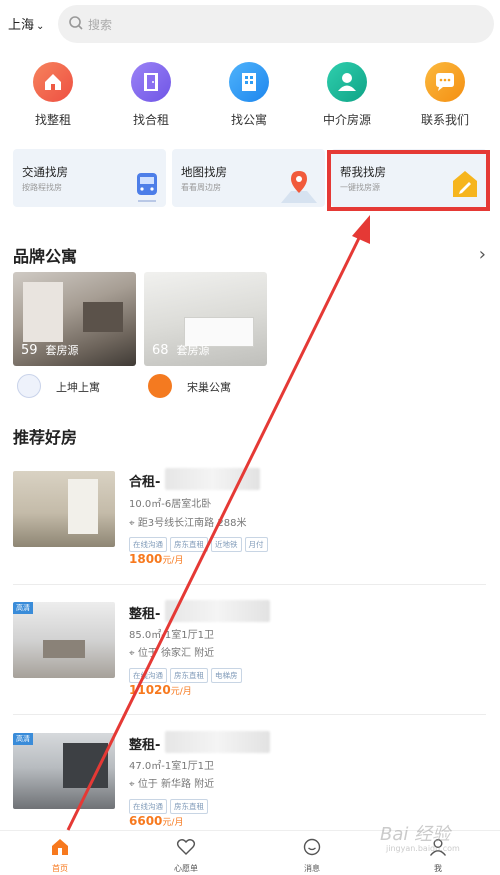 This screenshot has width=500, height=875. I want to click on listing-tag: 月付, so click(256, 544).